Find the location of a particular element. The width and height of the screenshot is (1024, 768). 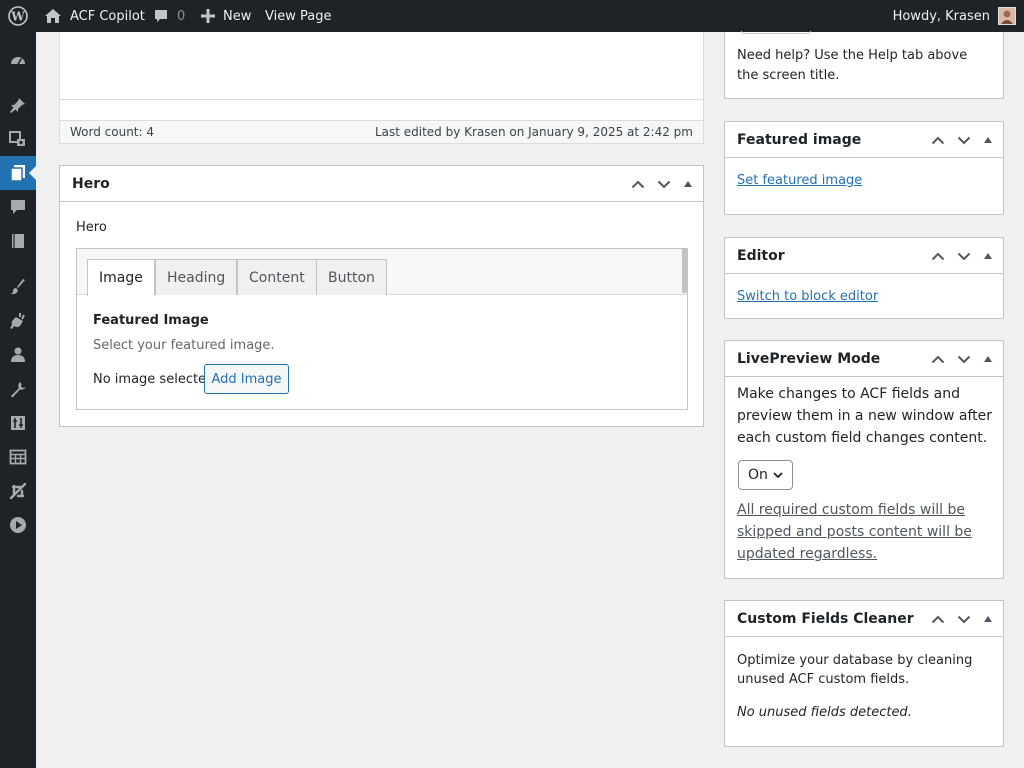

dashboard-icon is located at coordinates (18, 60).